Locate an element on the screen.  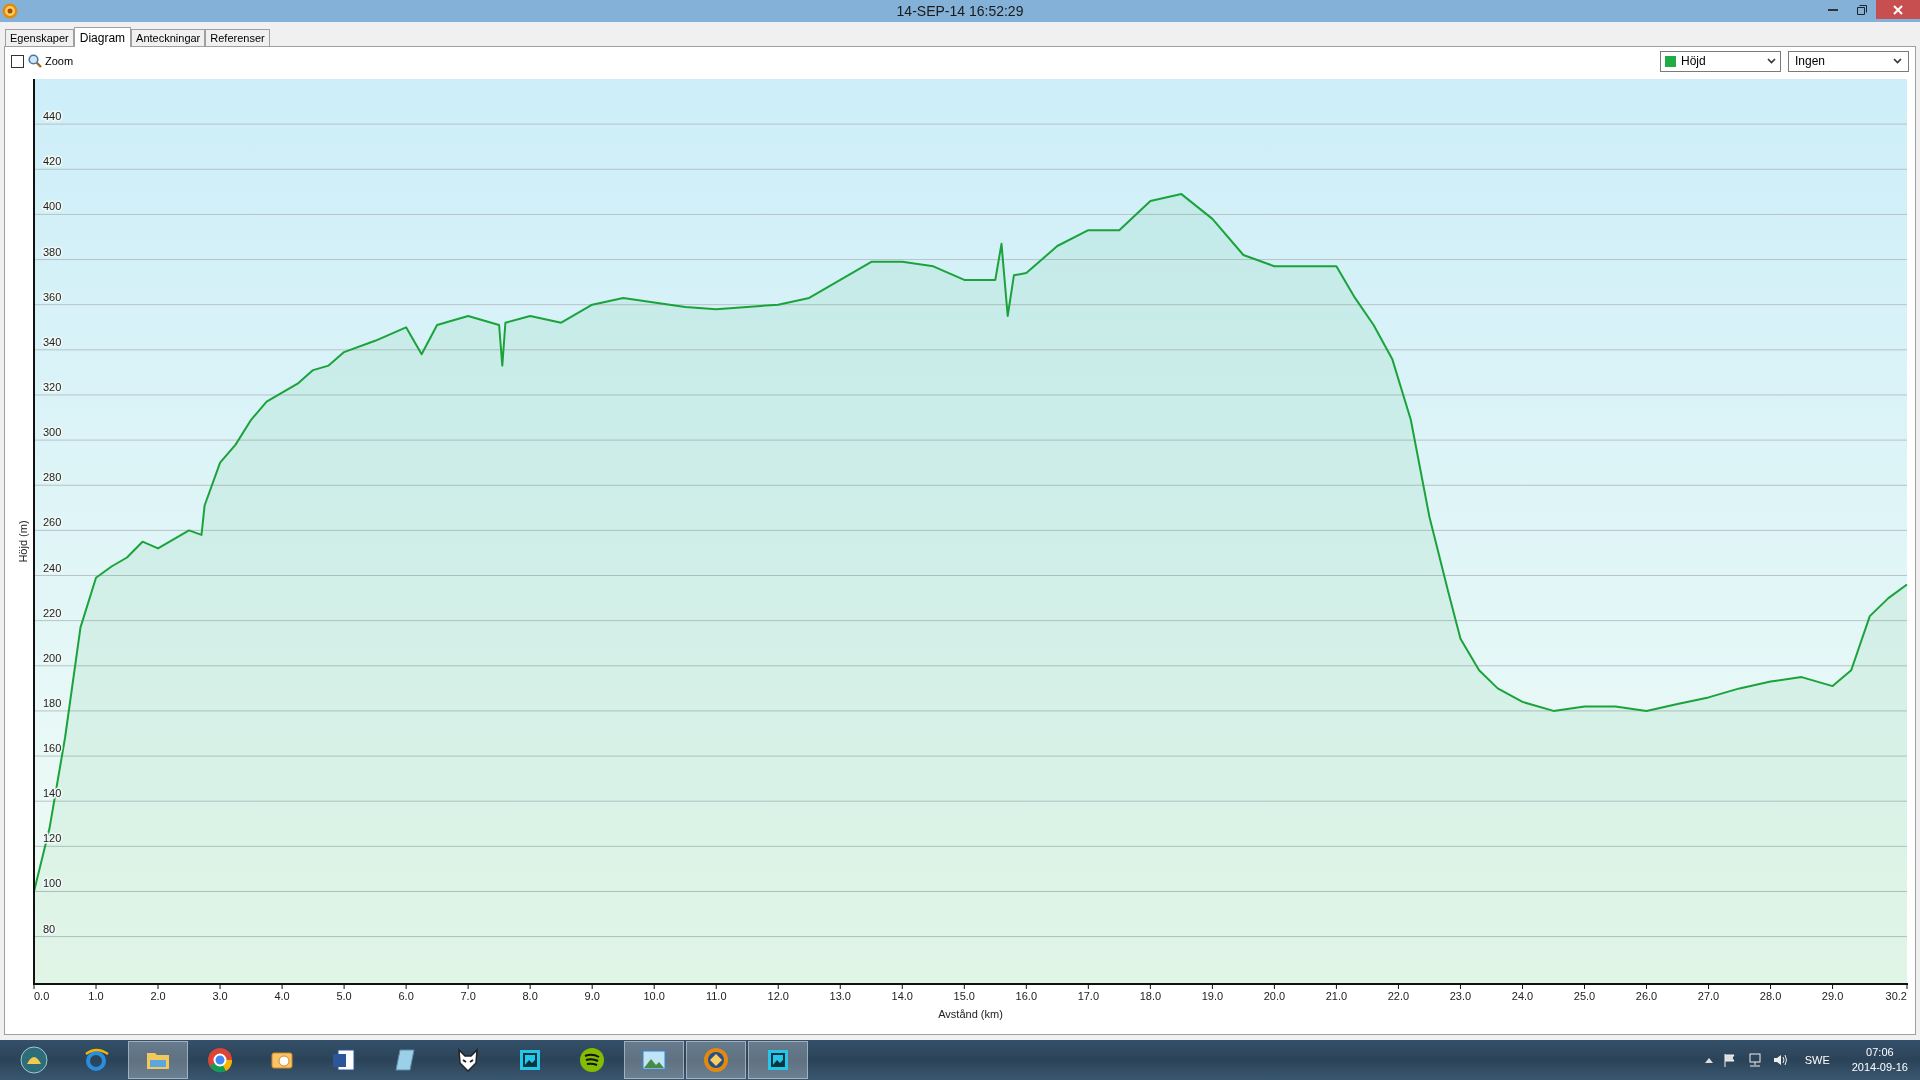
close-button is located at coordinates (1898, 9).